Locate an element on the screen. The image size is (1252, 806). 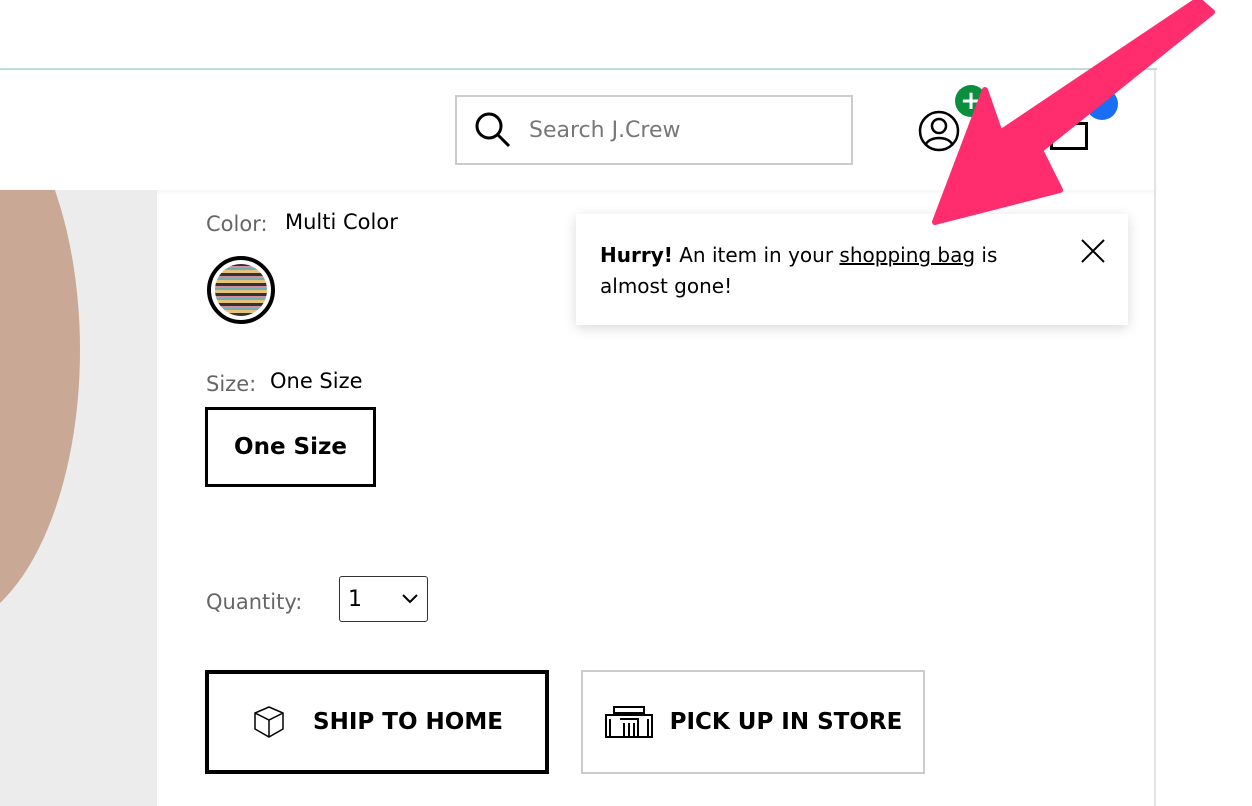
site-header: + is located at coordinates (577, 130).